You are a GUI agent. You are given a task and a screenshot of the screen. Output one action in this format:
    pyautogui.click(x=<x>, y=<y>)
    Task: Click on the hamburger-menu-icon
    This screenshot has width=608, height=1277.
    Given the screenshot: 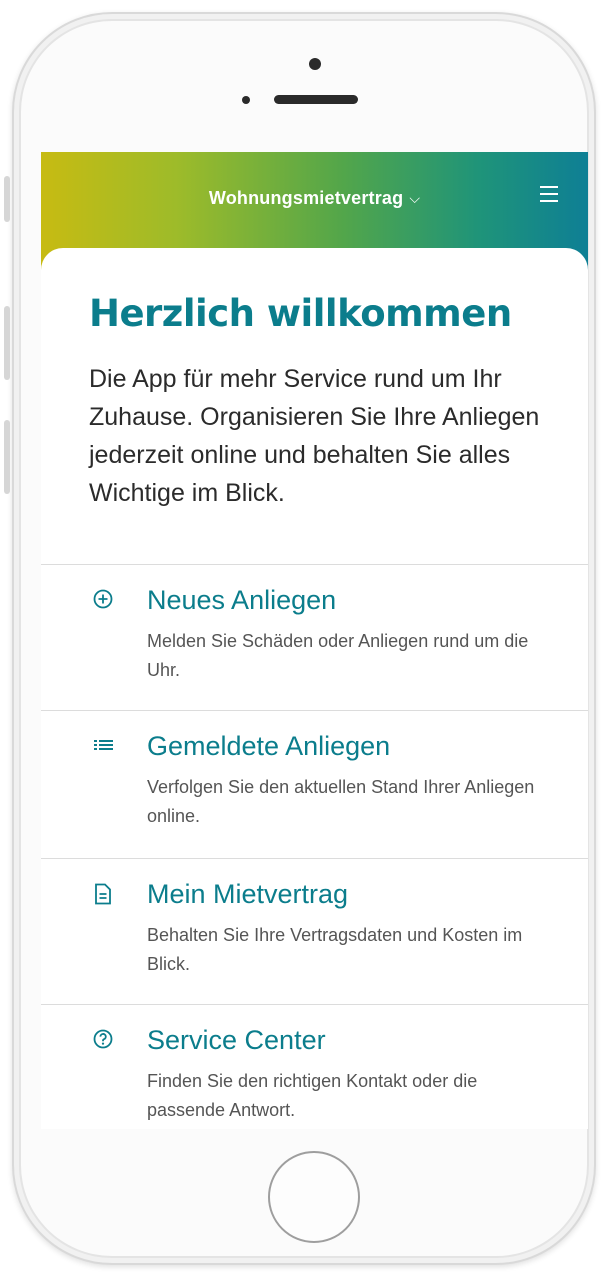 What is the action you would take?
    pyautogui.click(x=549, y=194)
    